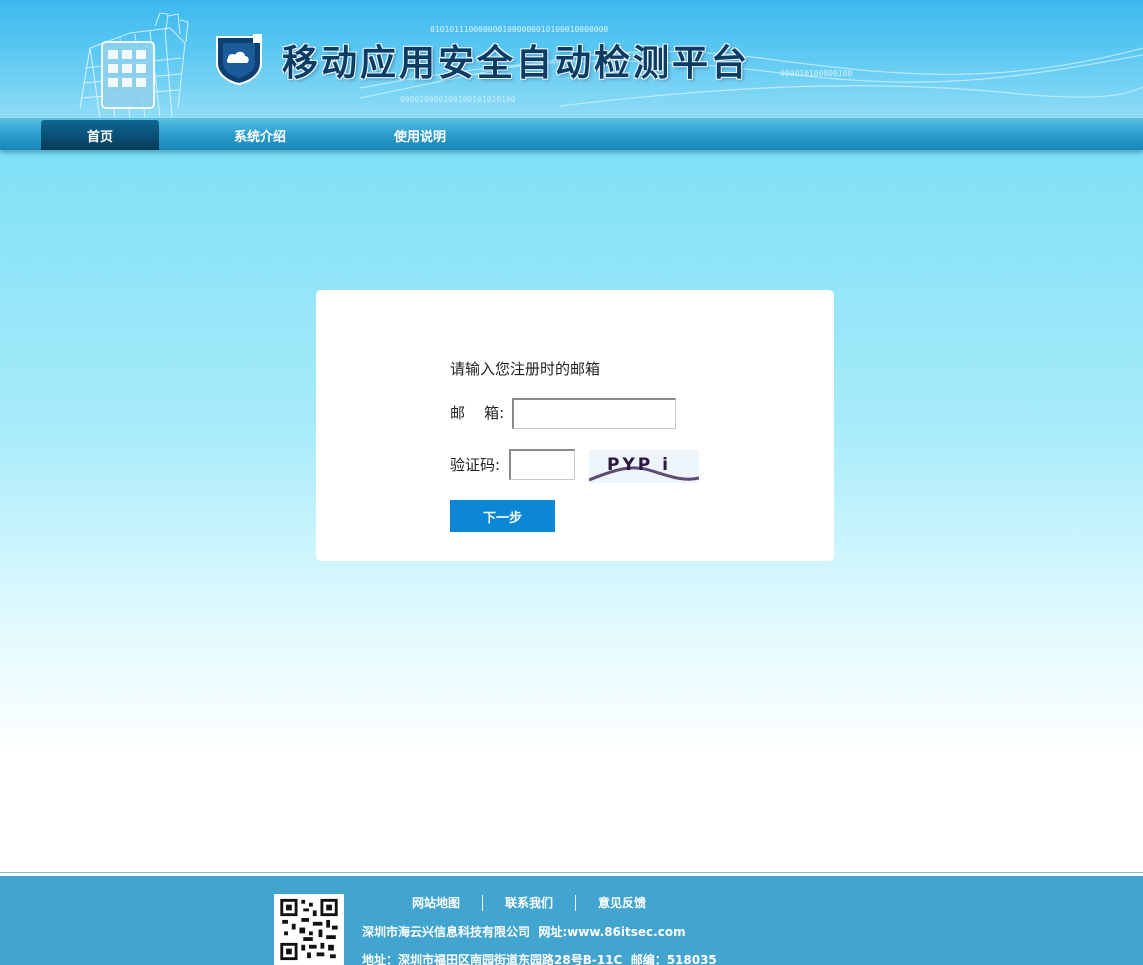  I want to click on main-nav: 首页 系统介绍 使用说明, so click(571, 133).